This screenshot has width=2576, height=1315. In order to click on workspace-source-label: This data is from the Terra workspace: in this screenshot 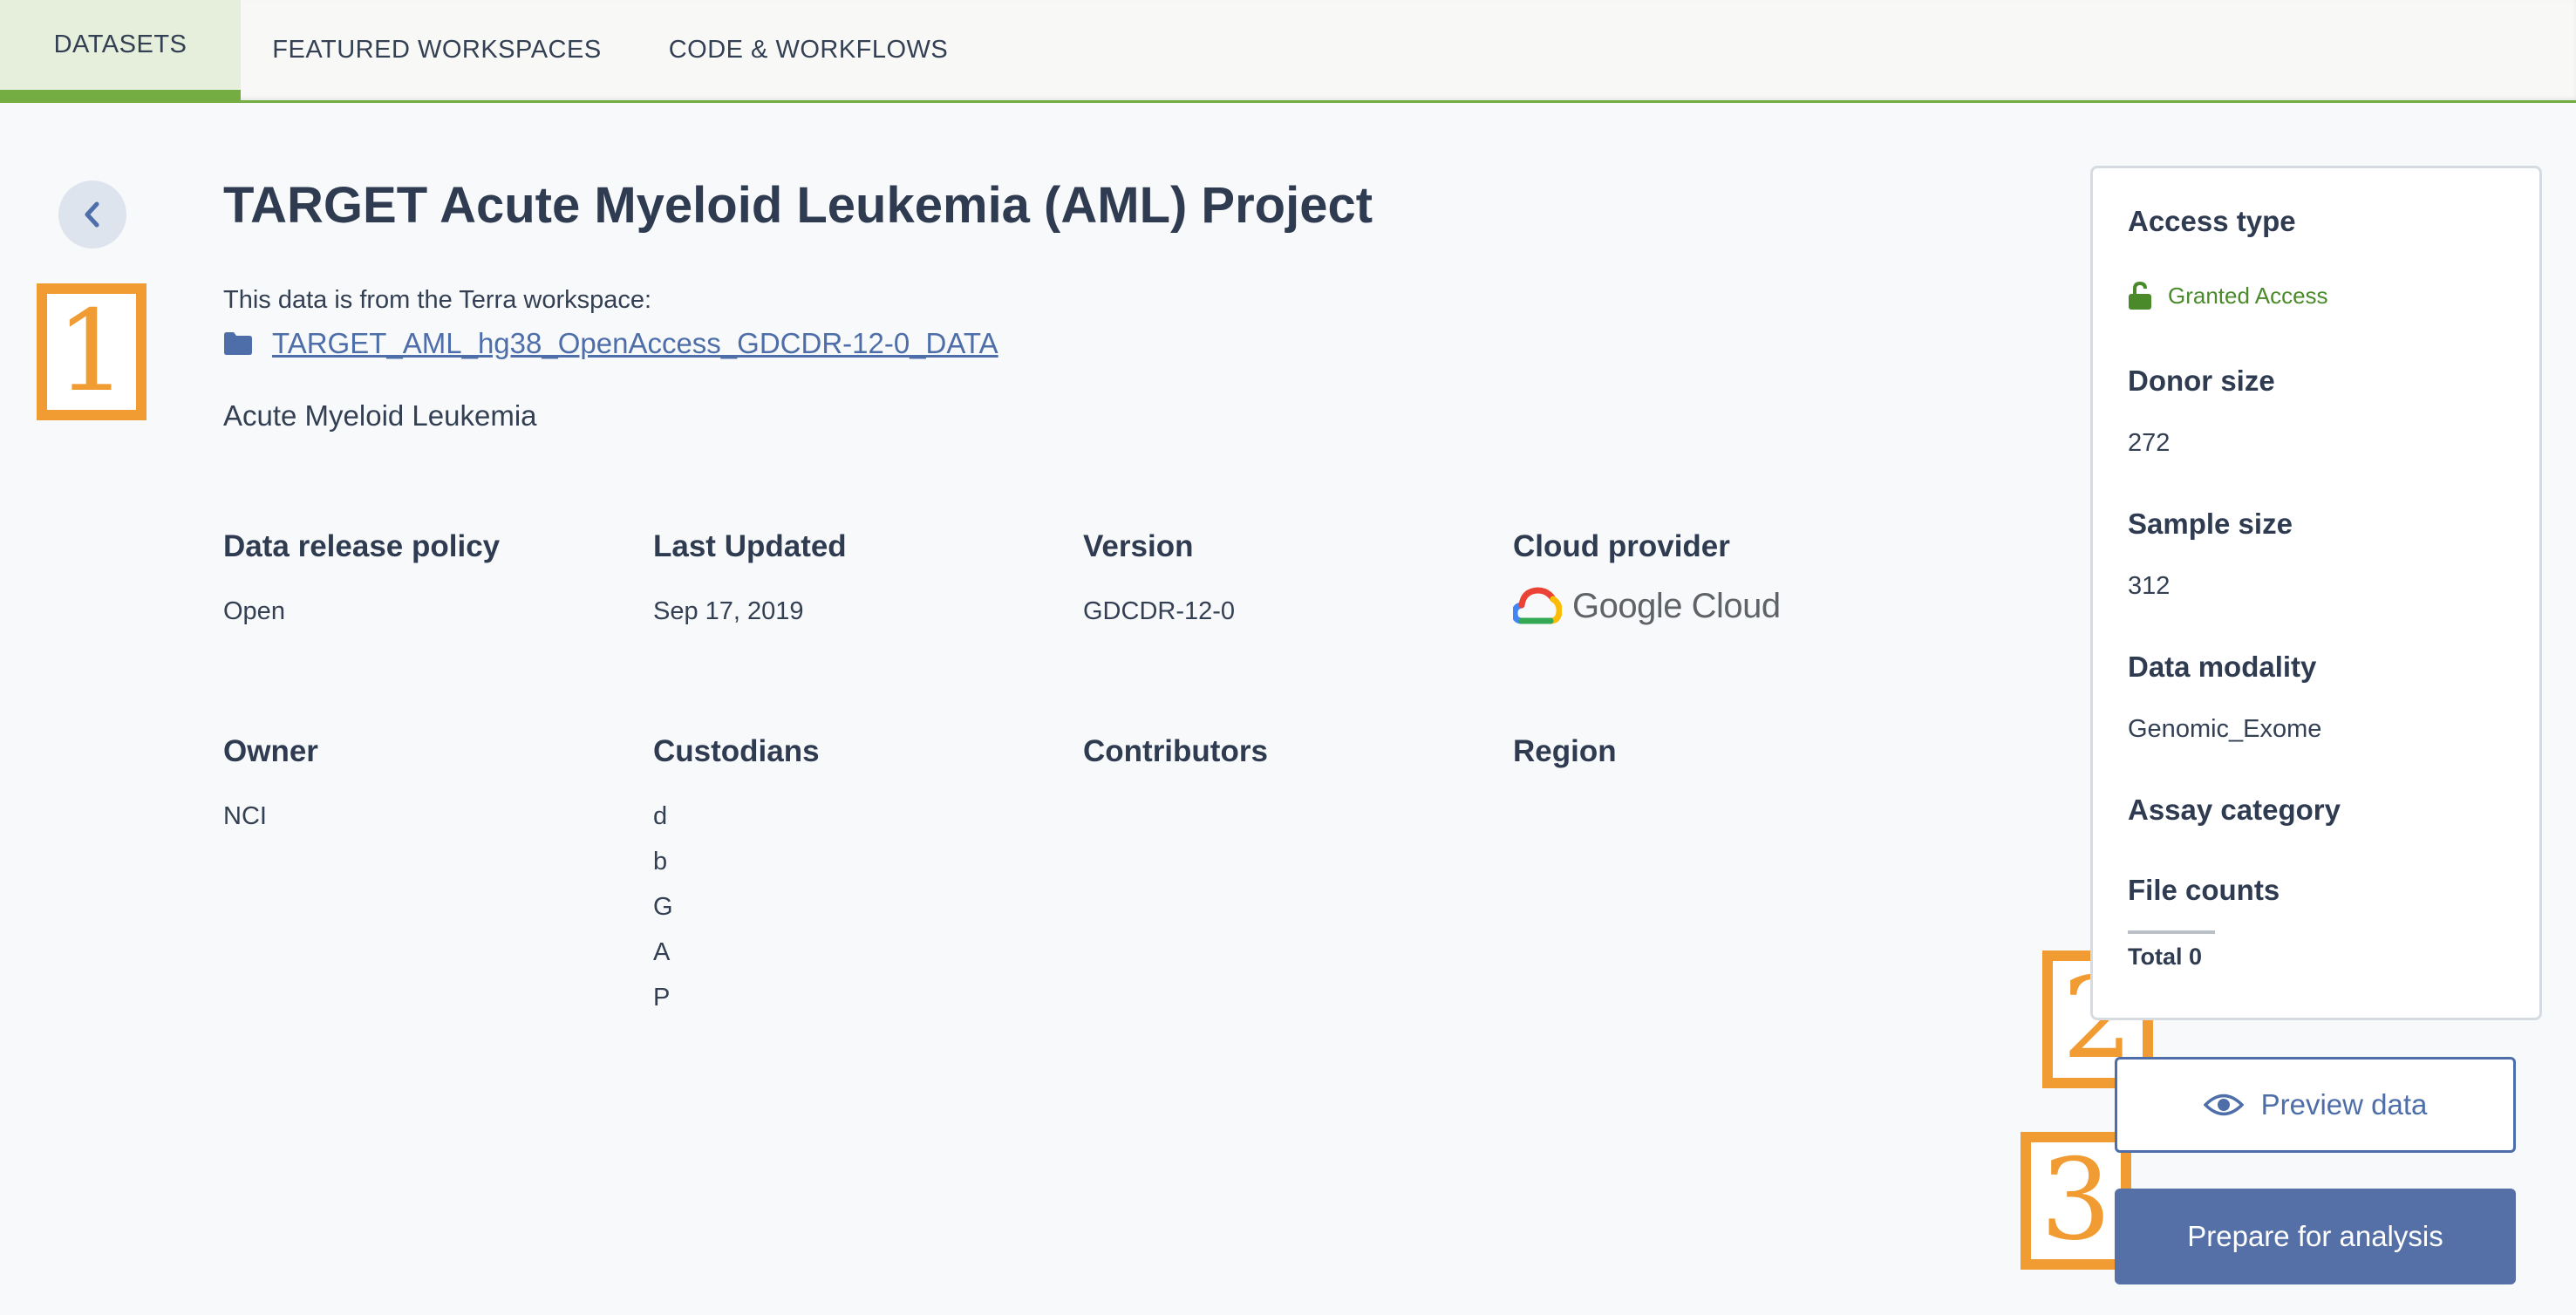, I will do `click(438, 300)`.